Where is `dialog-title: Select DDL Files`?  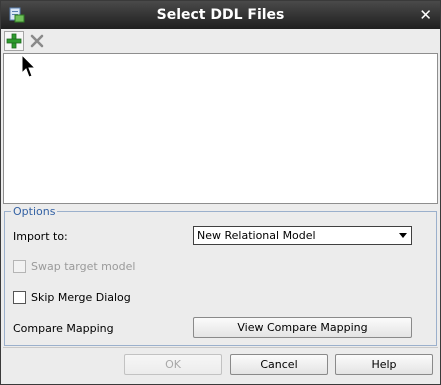 dialog-title: Select DDL Files is located at coordinates (220, 15).